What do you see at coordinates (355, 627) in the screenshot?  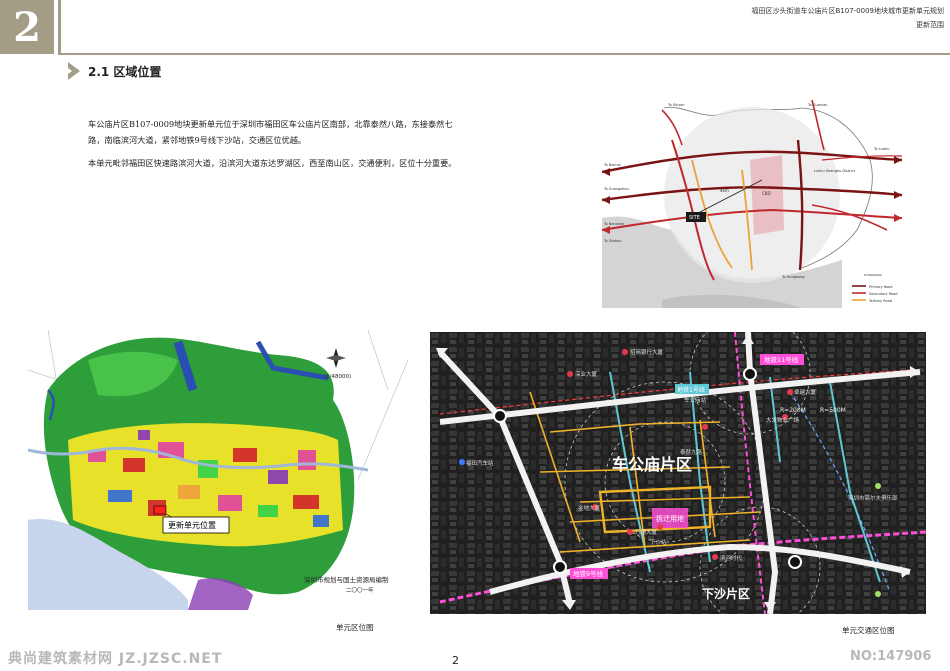 I see `landuse-map-caption: 单元区位图` at bounding box center [355, 627].